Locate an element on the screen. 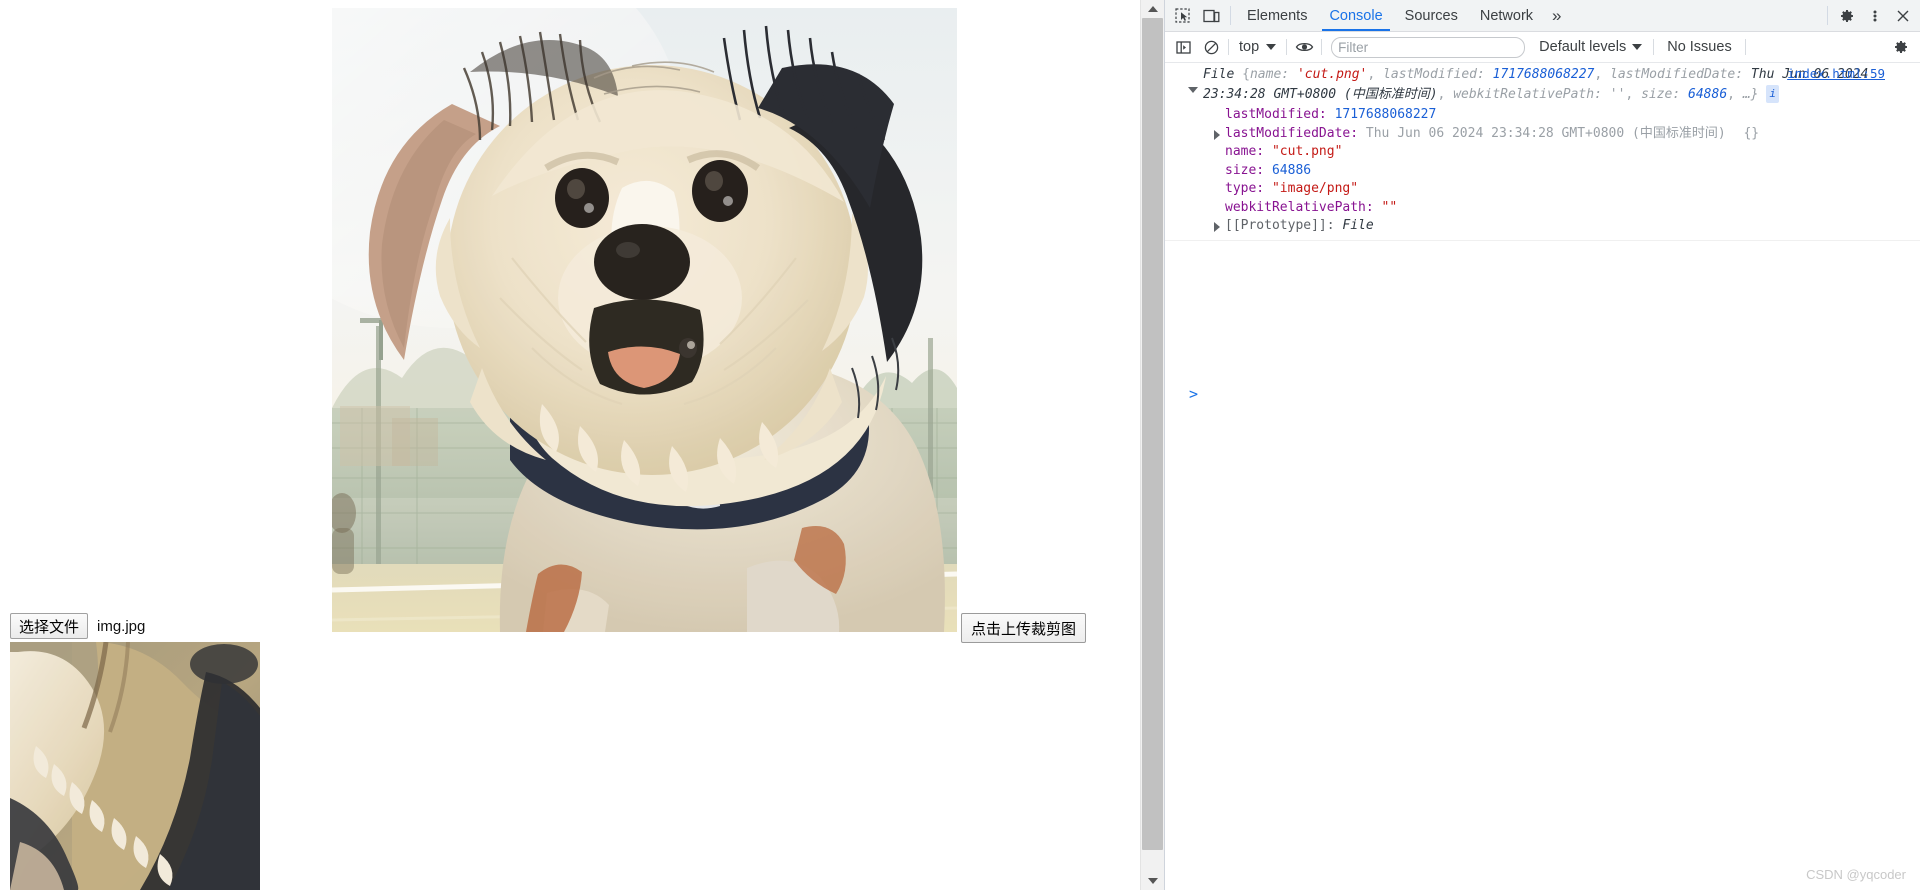 The image size is (1920, 890). file-input-row: 选择文件 img.jpg is located at coordinates (77, 626).